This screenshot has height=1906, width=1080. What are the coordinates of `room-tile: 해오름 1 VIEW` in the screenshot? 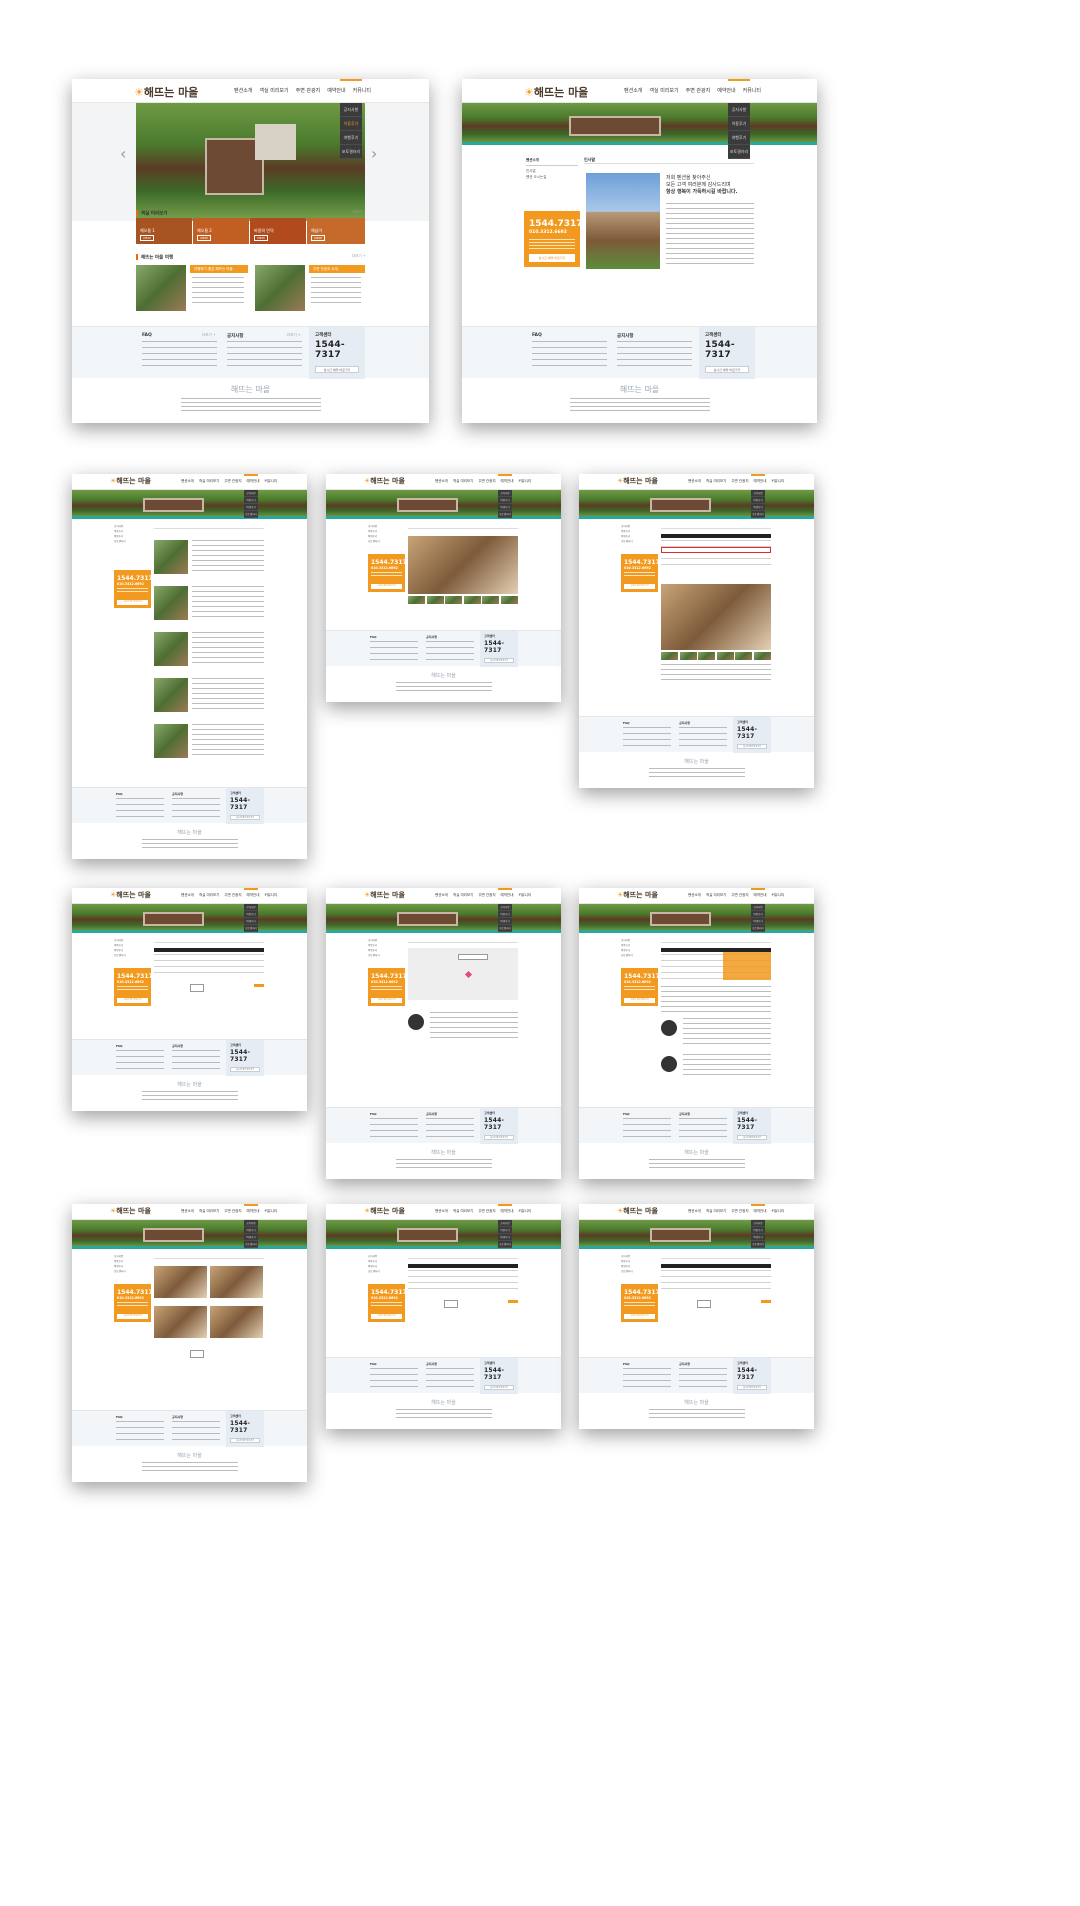 It's located at (164, 231).